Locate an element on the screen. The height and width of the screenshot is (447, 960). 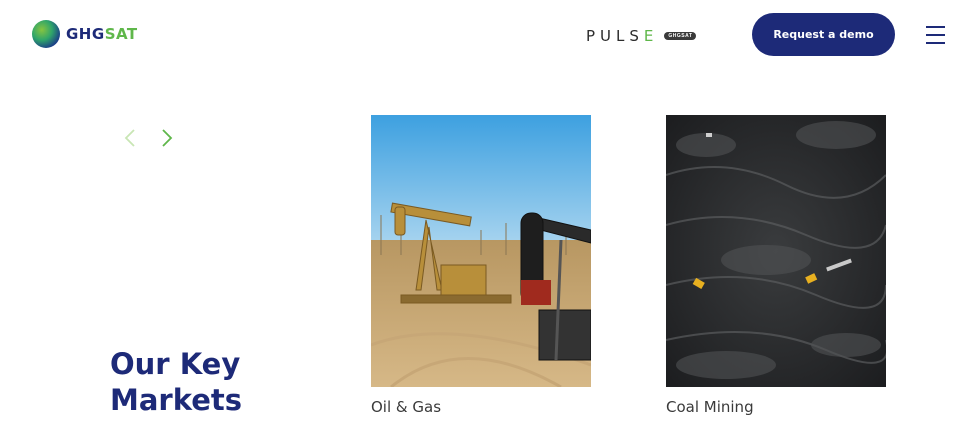
request-demo-button: Request a demo is located at coordinates (823, 34).